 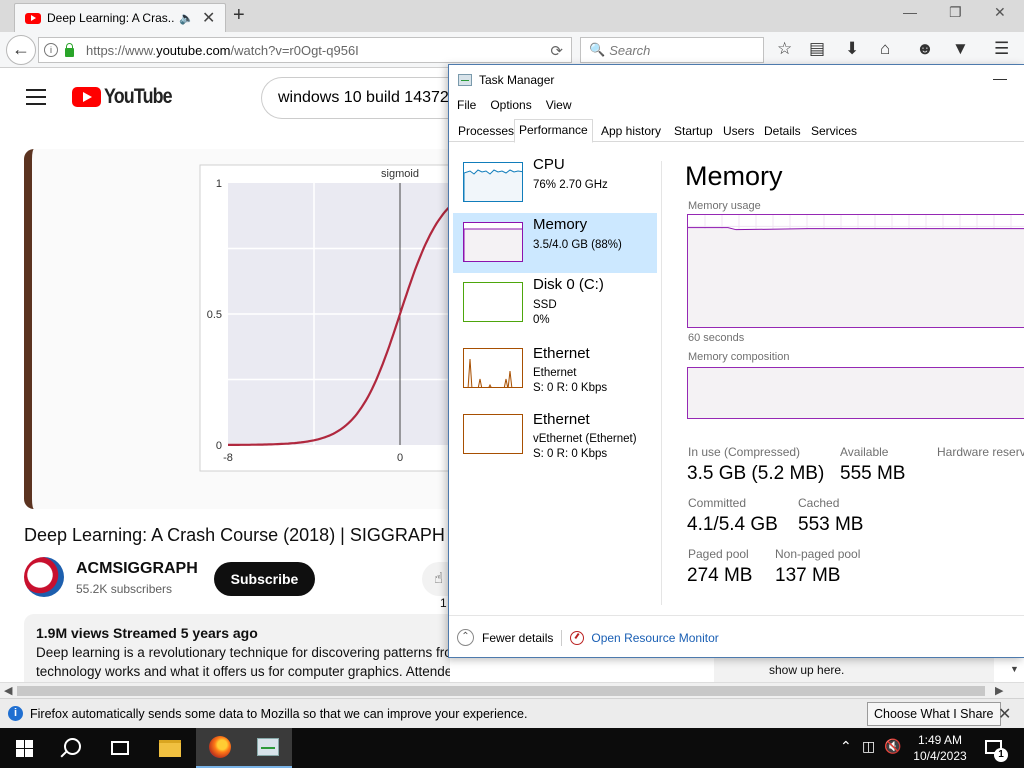 What do you see at coordinates (818, 554) in the screenshot?
I see `non-paged-pool-label: Non-paged pool` at bounding box center [818, 554].